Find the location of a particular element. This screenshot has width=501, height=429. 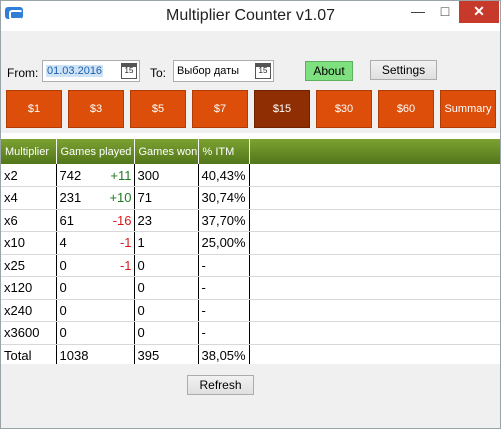

multiplier-cell: x3600 is located at coordinates (29, 333).